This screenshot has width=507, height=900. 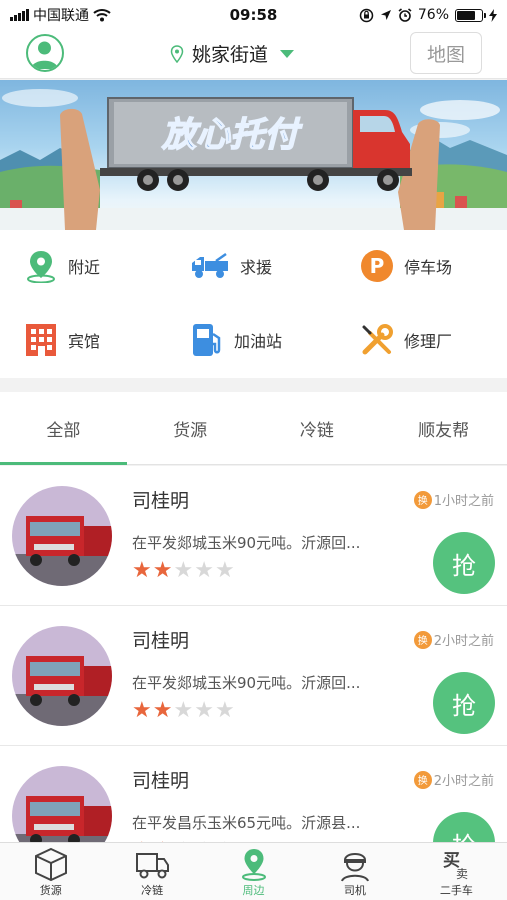 What do you see at coordinates (210, 266) in the screenshot?
I see `tow-truck-icon` at bounding box center [210, 266].